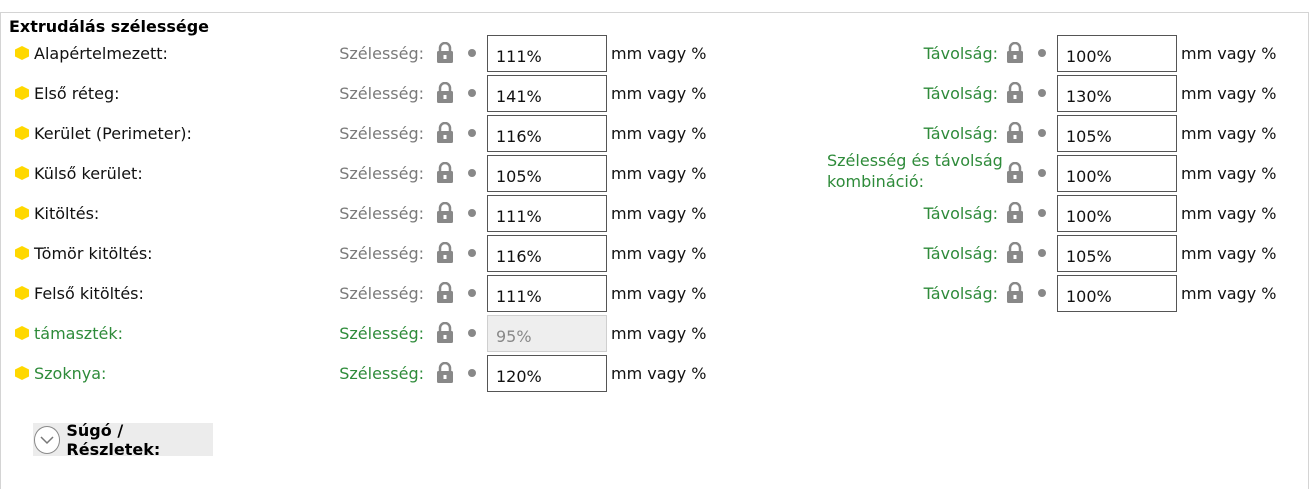  Describe the element at coordinates (88, 173) in the screenshot. I see `setting-label: Külső kerület:` at that location.